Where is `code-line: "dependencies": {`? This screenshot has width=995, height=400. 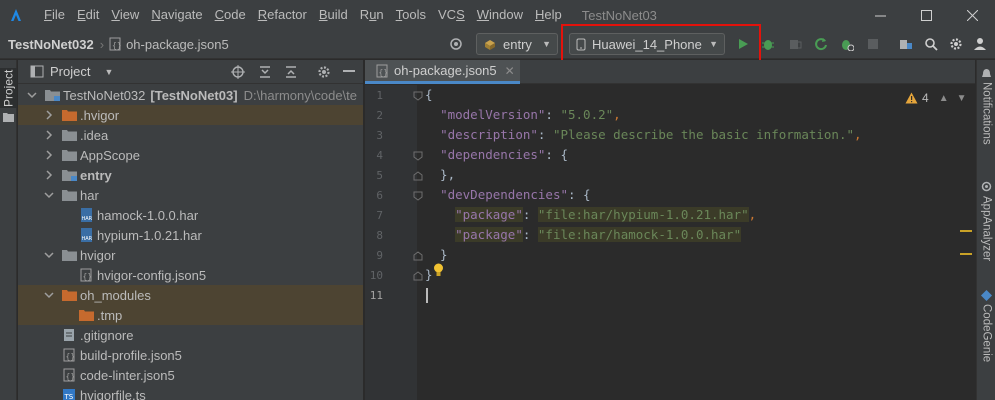 code-line: "dependencies": { is located at coordinates (496, 155).